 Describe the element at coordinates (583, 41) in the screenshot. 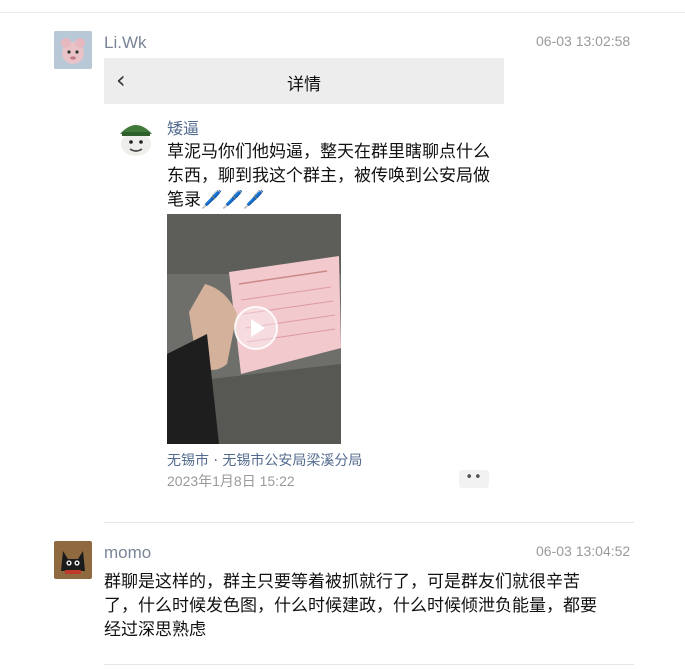

I see `comment-time: 06-03 13:02:58` at that location.